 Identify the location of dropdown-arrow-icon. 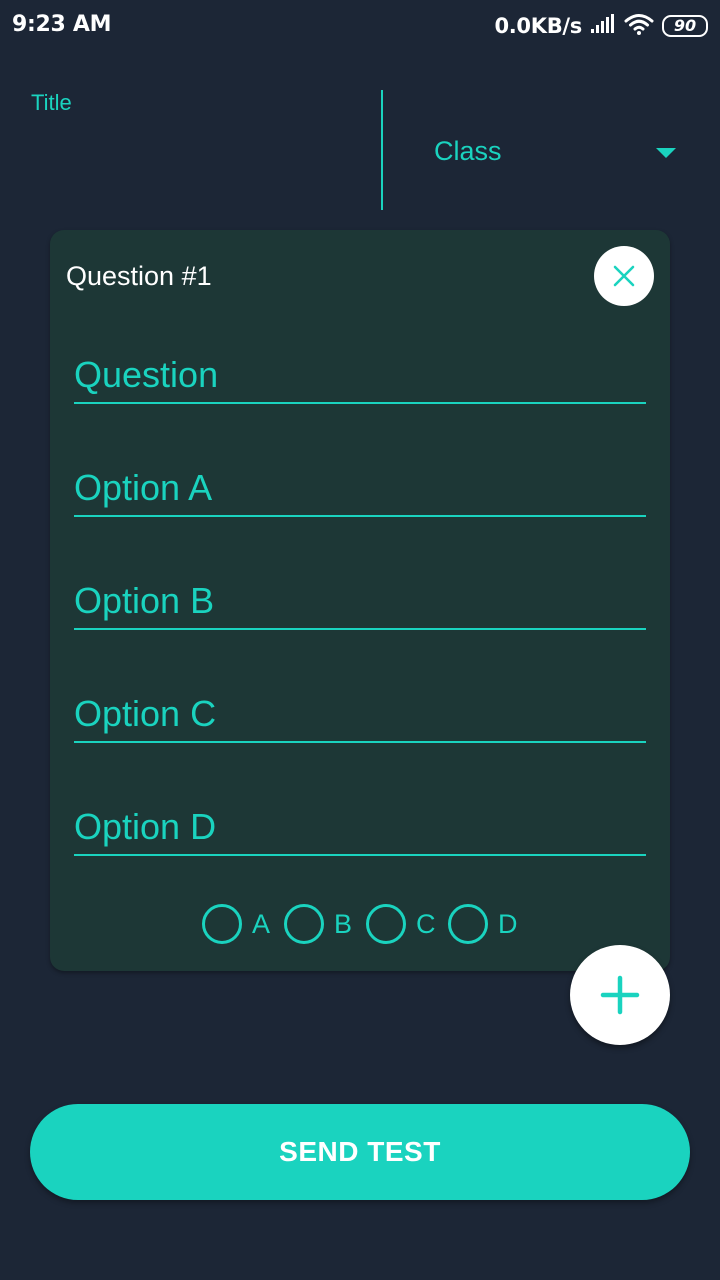
(666, 153).